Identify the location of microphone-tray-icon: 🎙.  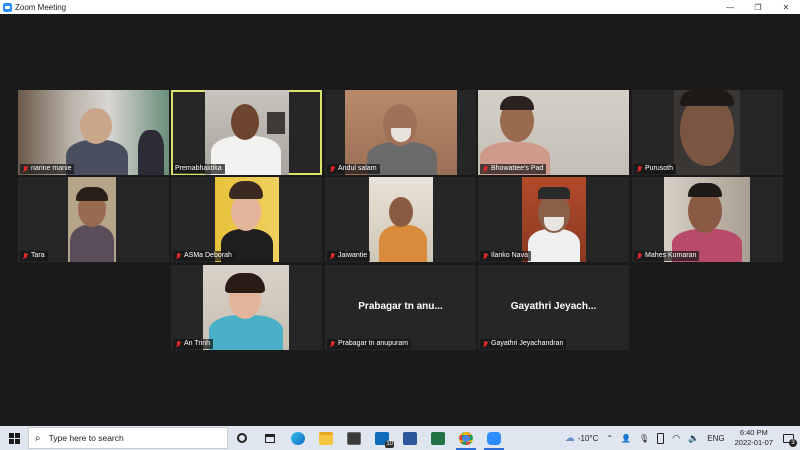
(644, 438).